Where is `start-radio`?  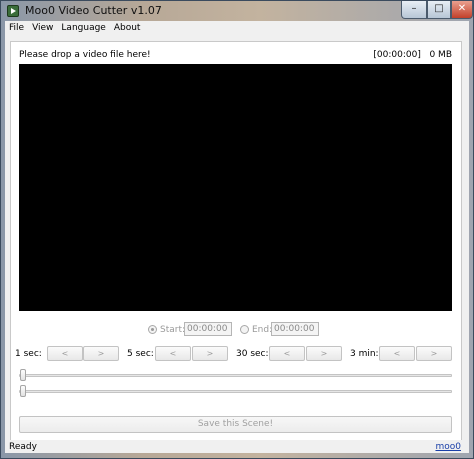
start-radio is located at coordinates (152, 329).